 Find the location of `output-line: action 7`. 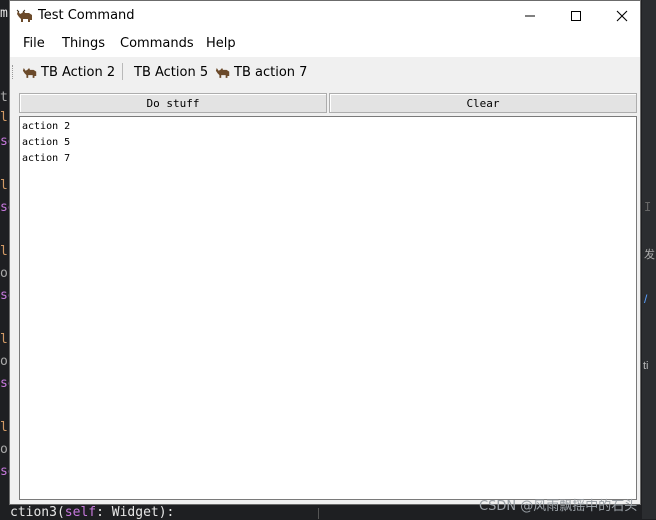

output-line: action 7 is located at coordinates (46, 158).